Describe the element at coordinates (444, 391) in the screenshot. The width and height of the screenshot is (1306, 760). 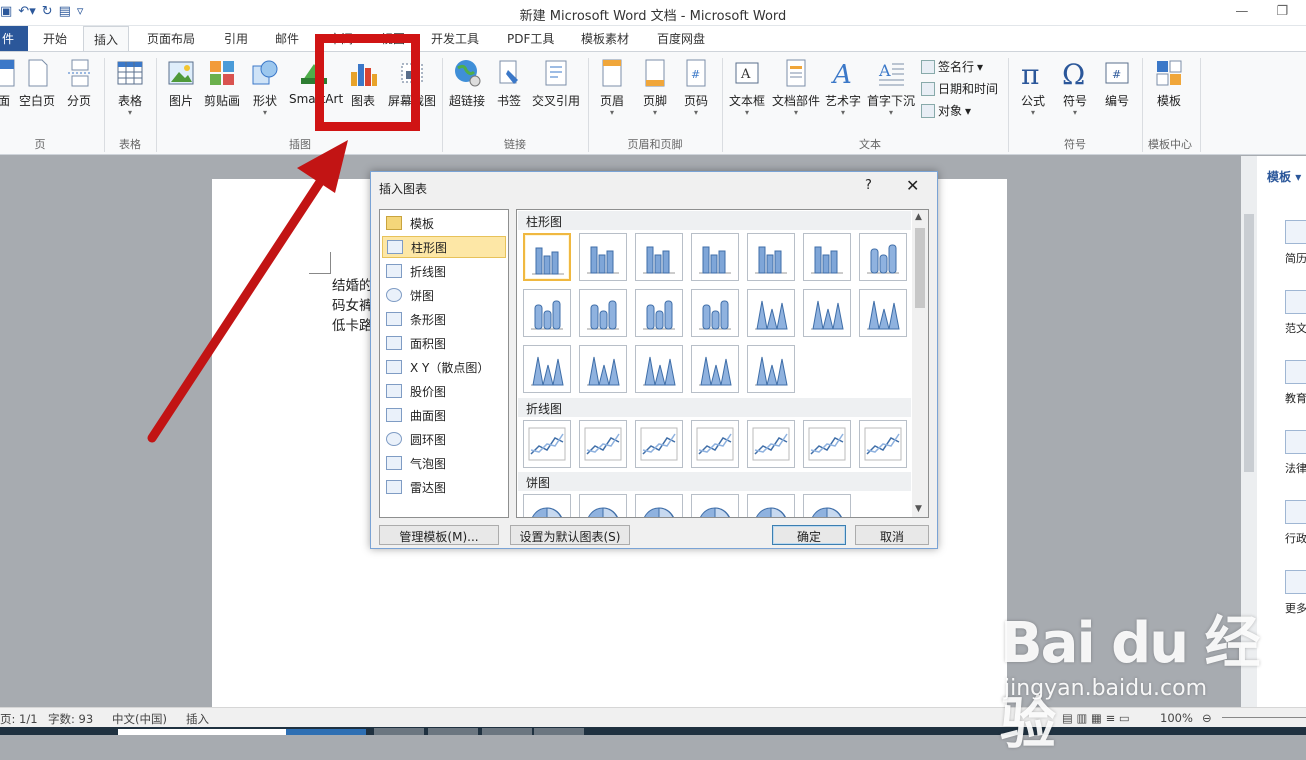
I see `category-stock: 股价图` at that location.